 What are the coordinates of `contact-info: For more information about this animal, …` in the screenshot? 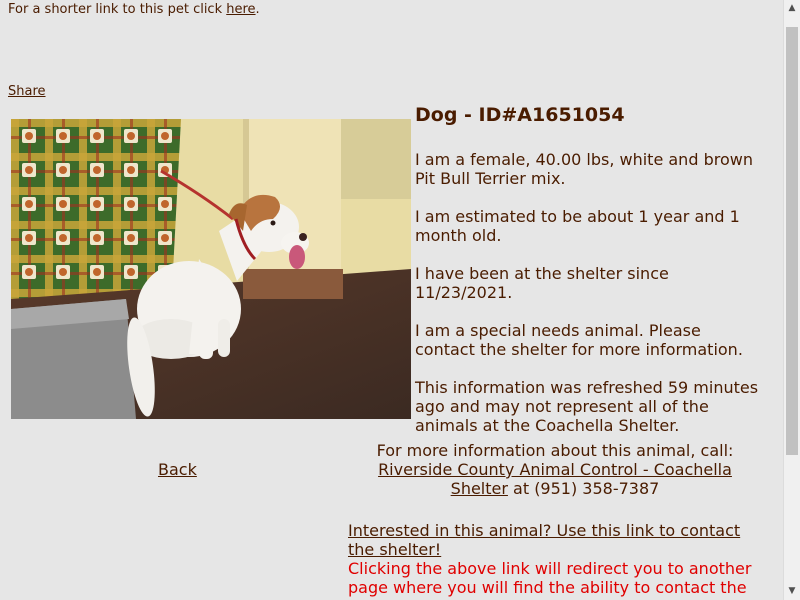 It's located at (555, 469).